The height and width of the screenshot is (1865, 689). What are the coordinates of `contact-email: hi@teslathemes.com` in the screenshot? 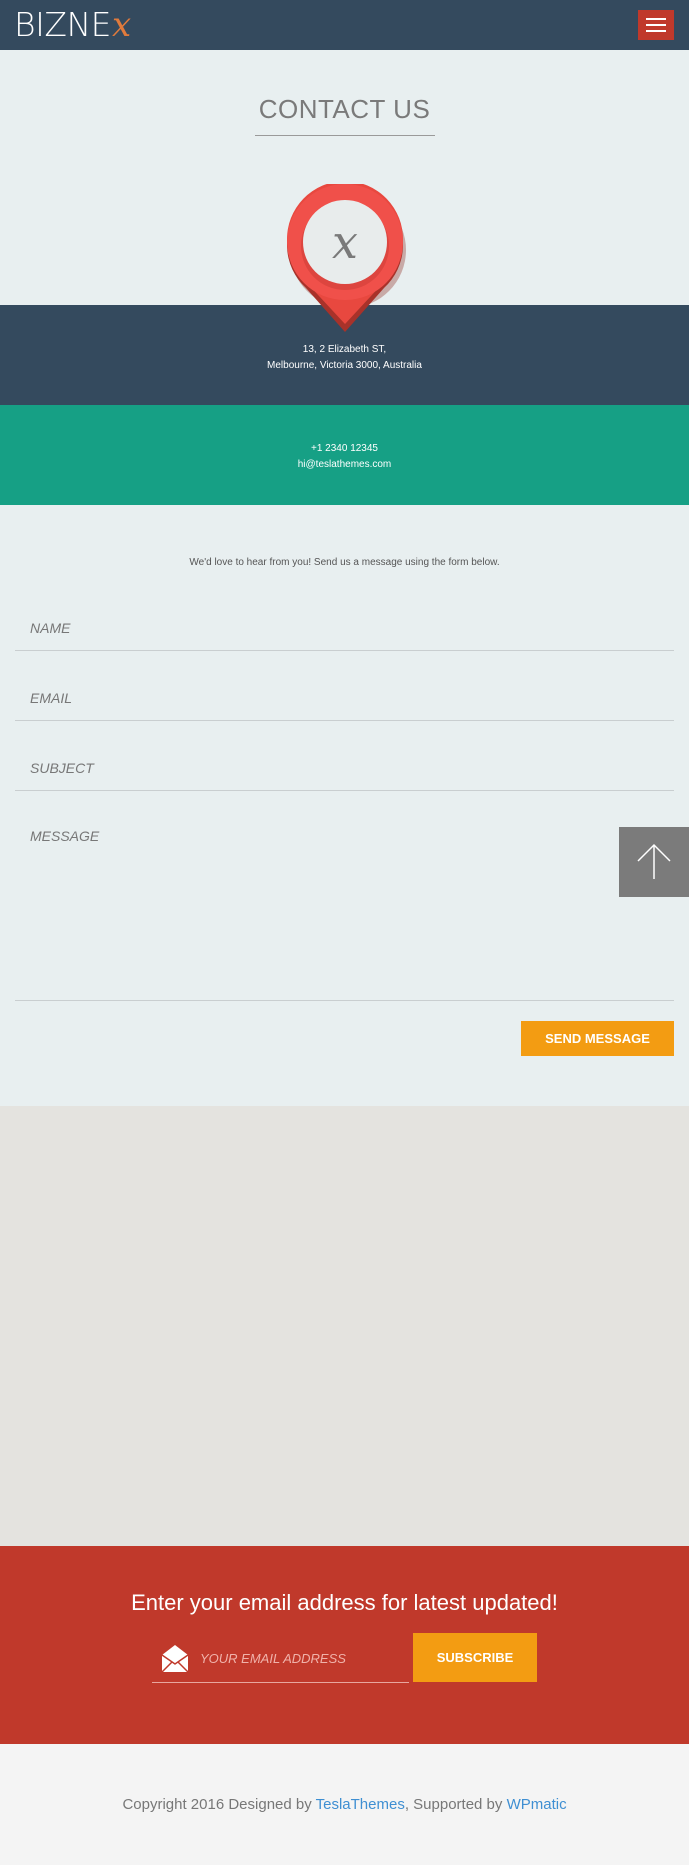 It's located at (344, 465).